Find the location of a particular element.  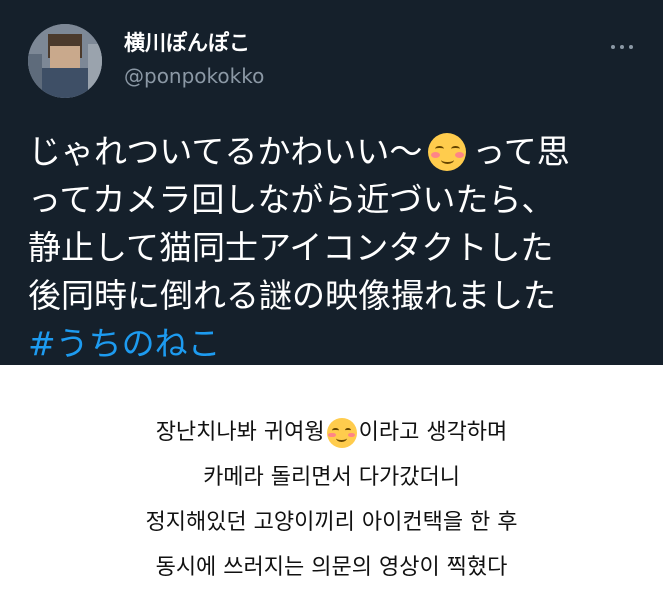

hashtag-link: #うちのねこ is located at coordinates (124, 344).